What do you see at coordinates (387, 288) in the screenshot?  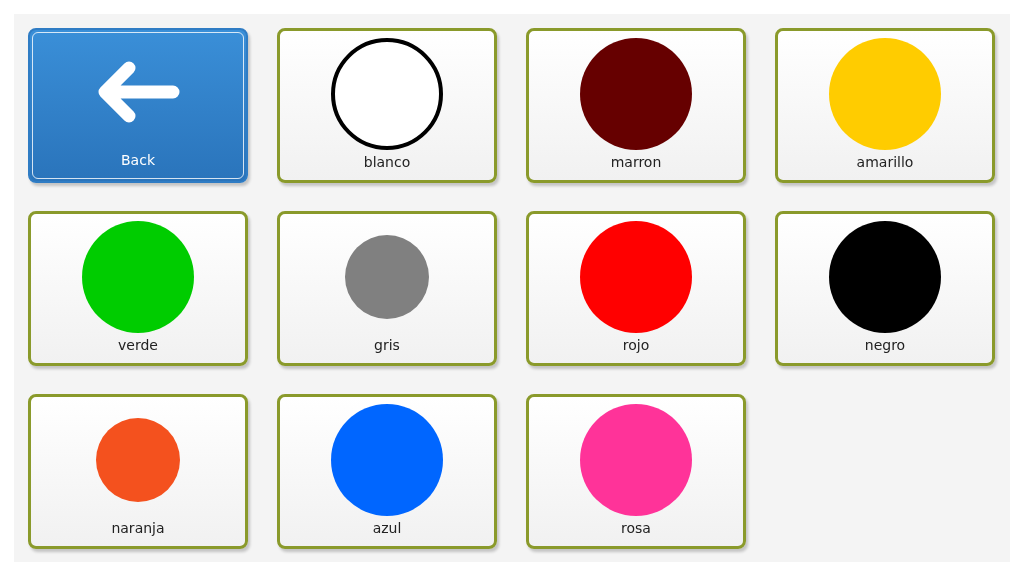 I see `color-tile: gris` at bounding box center [387, 288].